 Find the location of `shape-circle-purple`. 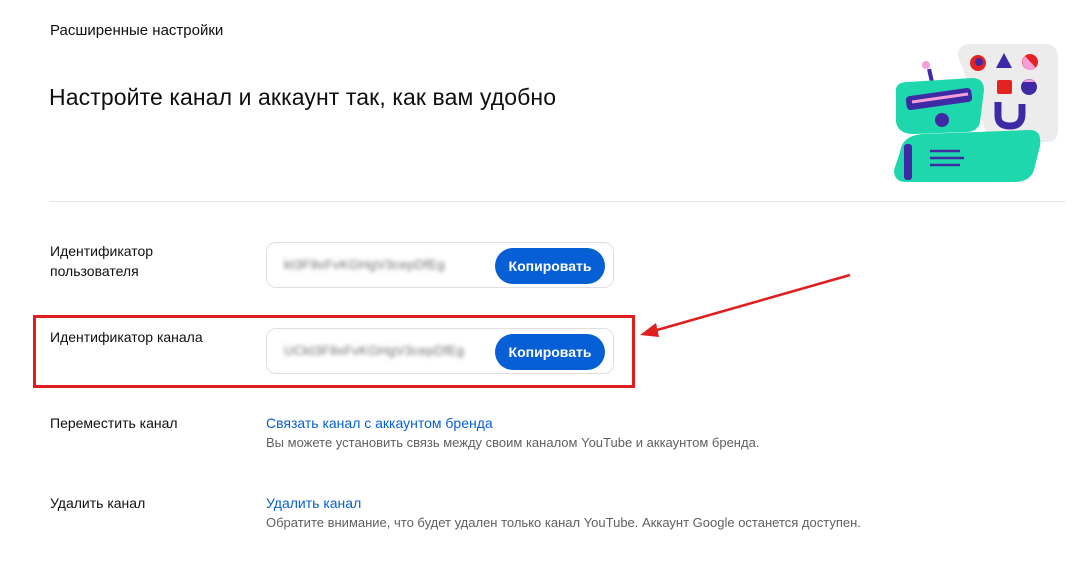

shape-circle-purple is located at coordinates (979, 62).